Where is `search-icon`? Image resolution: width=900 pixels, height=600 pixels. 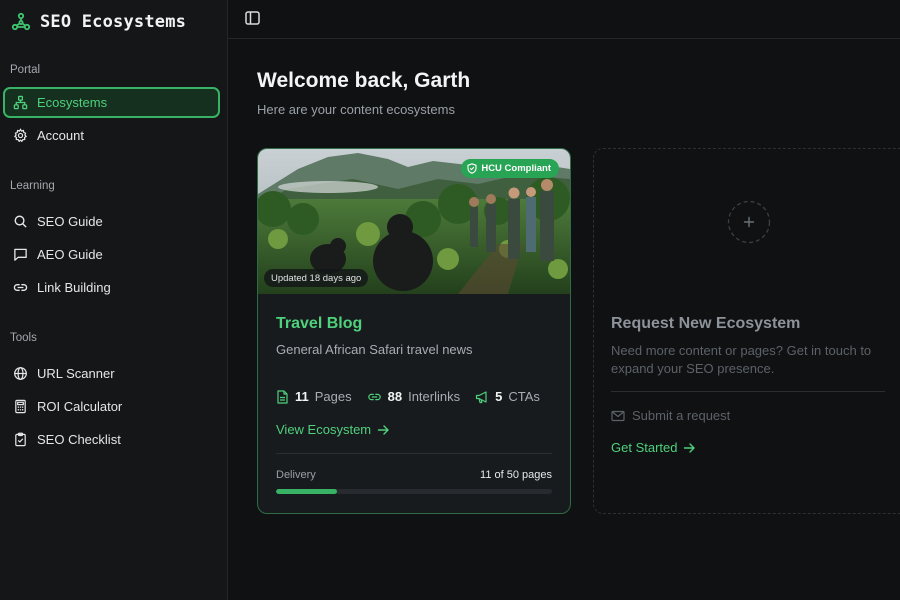
search-icon is located at coordinates (20, 221).